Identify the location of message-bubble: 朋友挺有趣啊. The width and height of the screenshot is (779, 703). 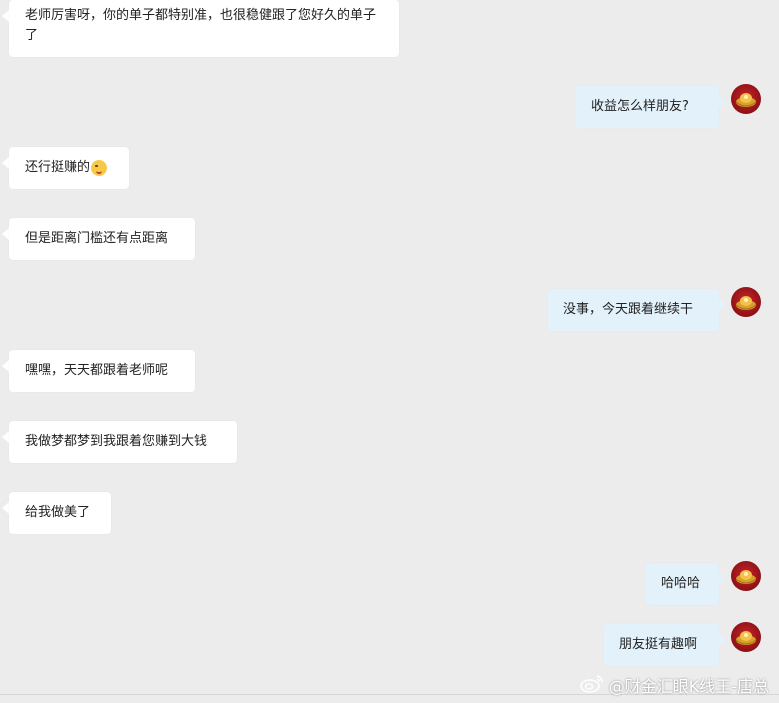
(661, 645).